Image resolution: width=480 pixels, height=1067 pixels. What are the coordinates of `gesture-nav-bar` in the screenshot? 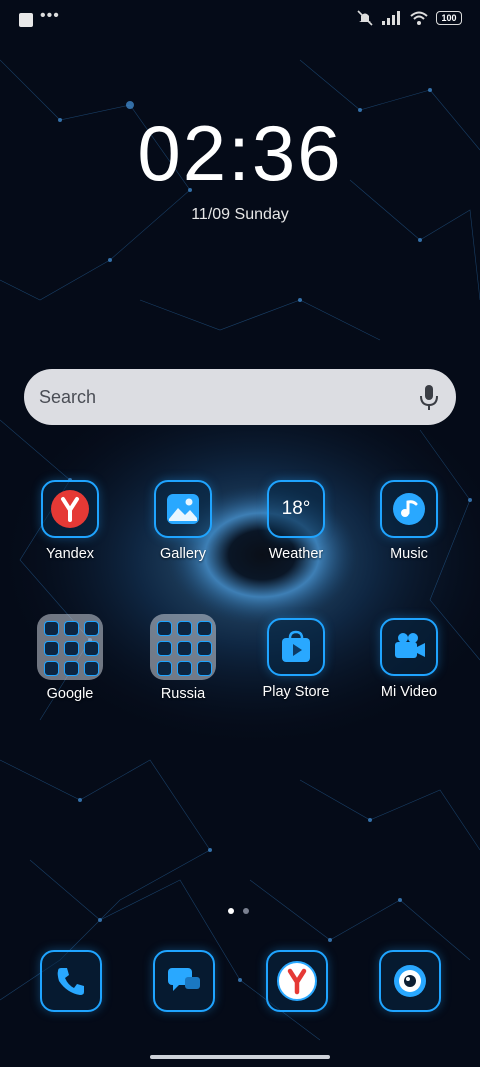 It's located at (240, 1057).